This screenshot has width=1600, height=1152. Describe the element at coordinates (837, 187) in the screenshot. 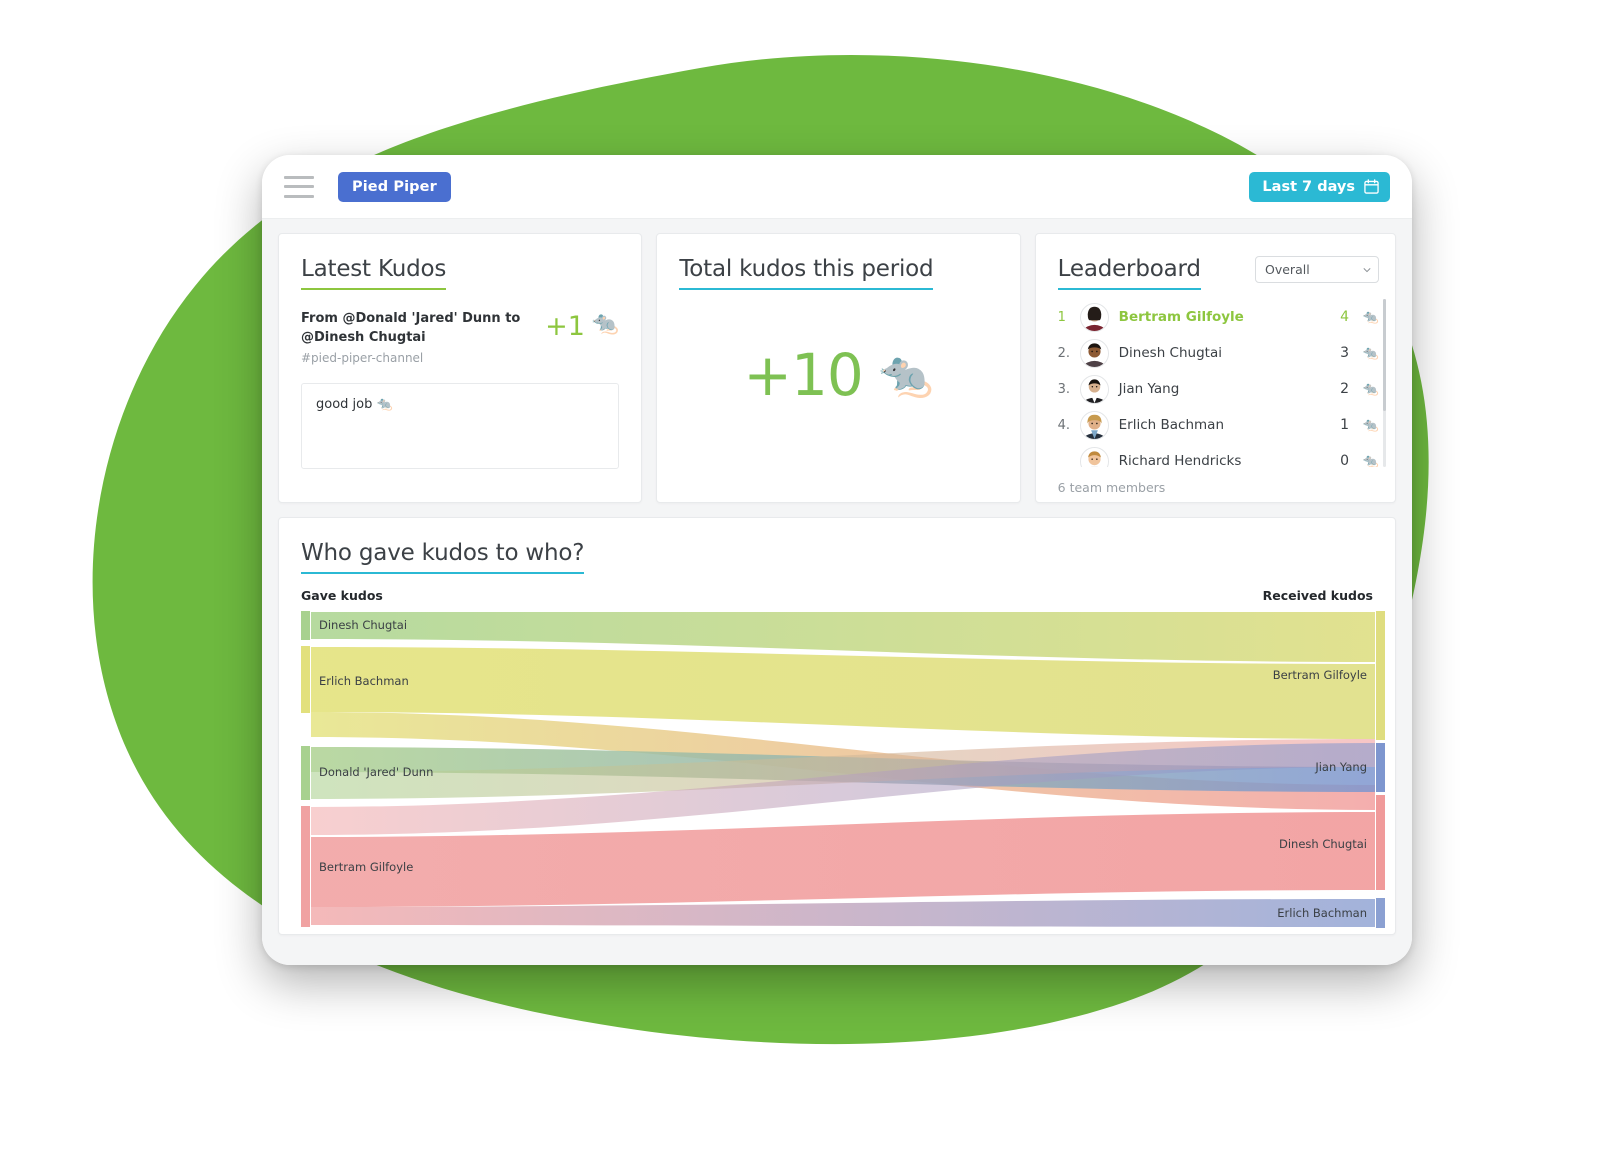

I see `top-navbar: Pied Piper Last 7 days` at that location.